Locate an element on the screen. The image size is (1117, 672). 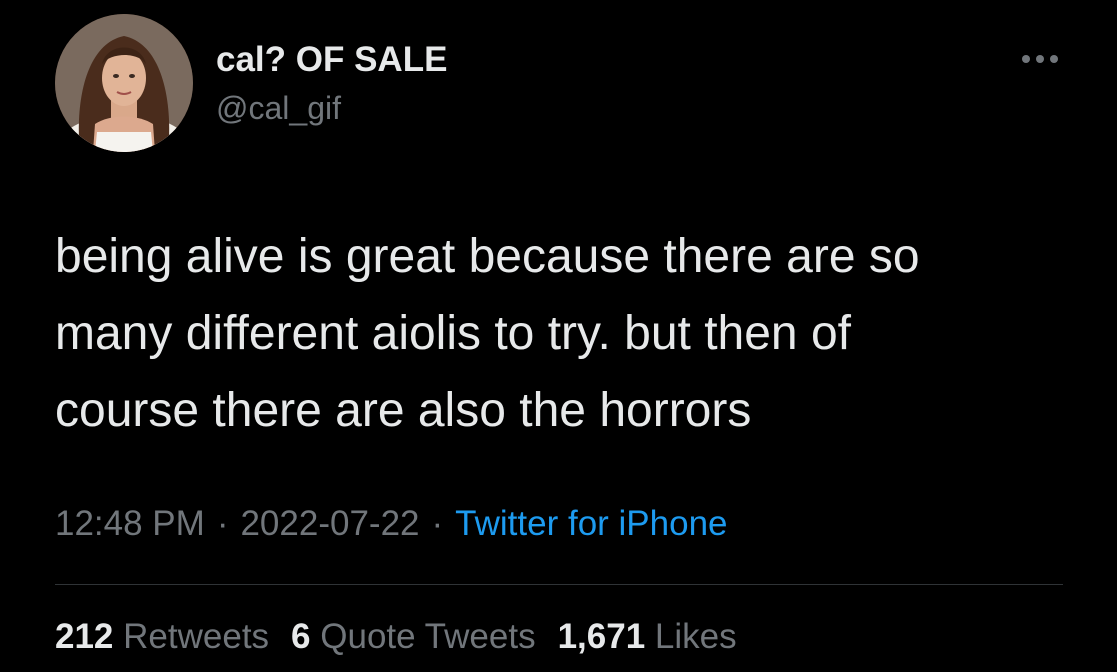
author-display-name: cal? OF SALE is located at coordinates (331, 60).